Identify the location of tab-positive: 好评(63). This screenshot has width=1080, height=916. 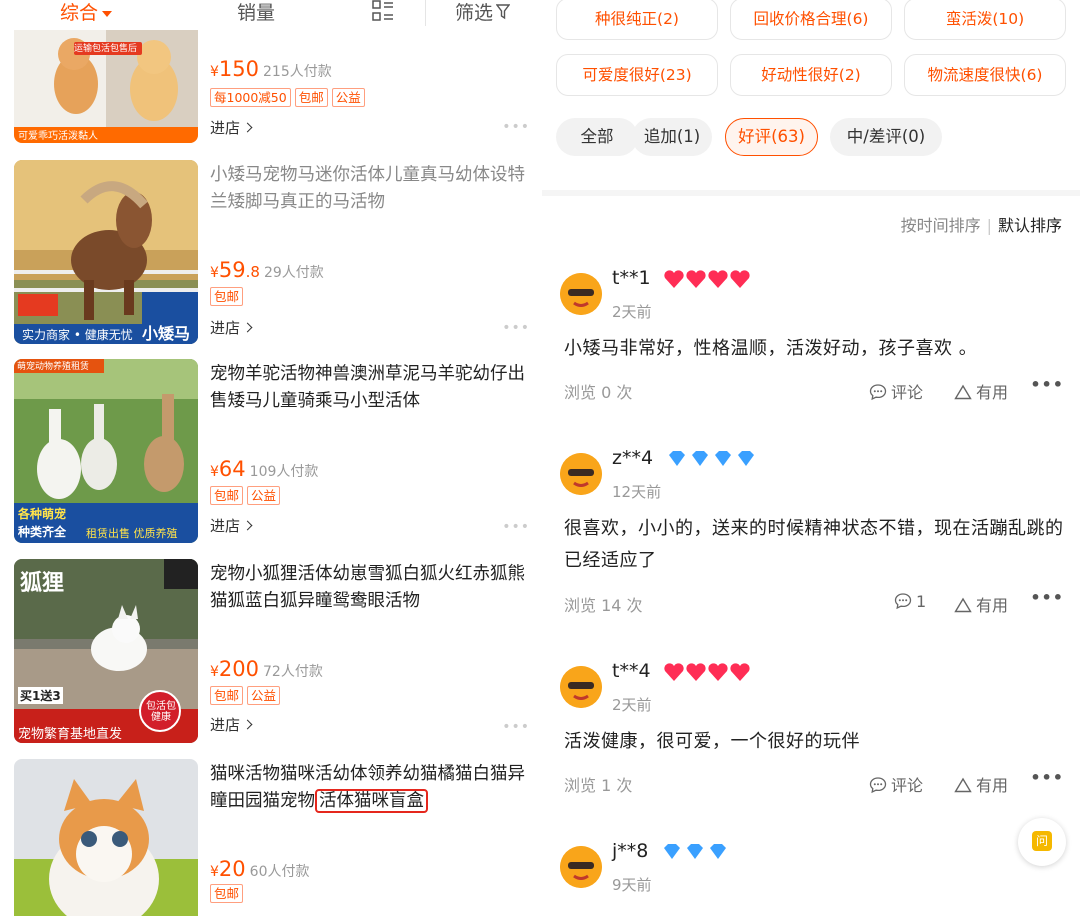
(771, 137).